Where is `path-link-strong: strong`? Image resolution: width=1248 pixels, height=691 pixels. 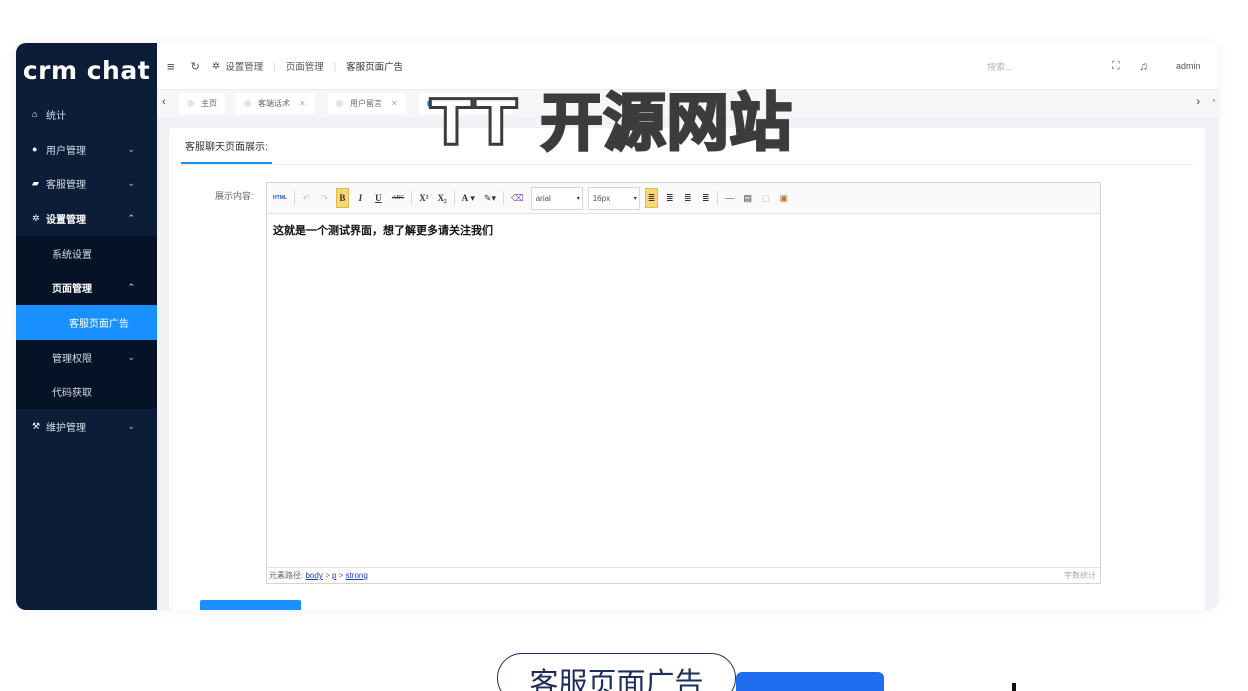
path-link-strong: strong is located at coordinates (357, 575).